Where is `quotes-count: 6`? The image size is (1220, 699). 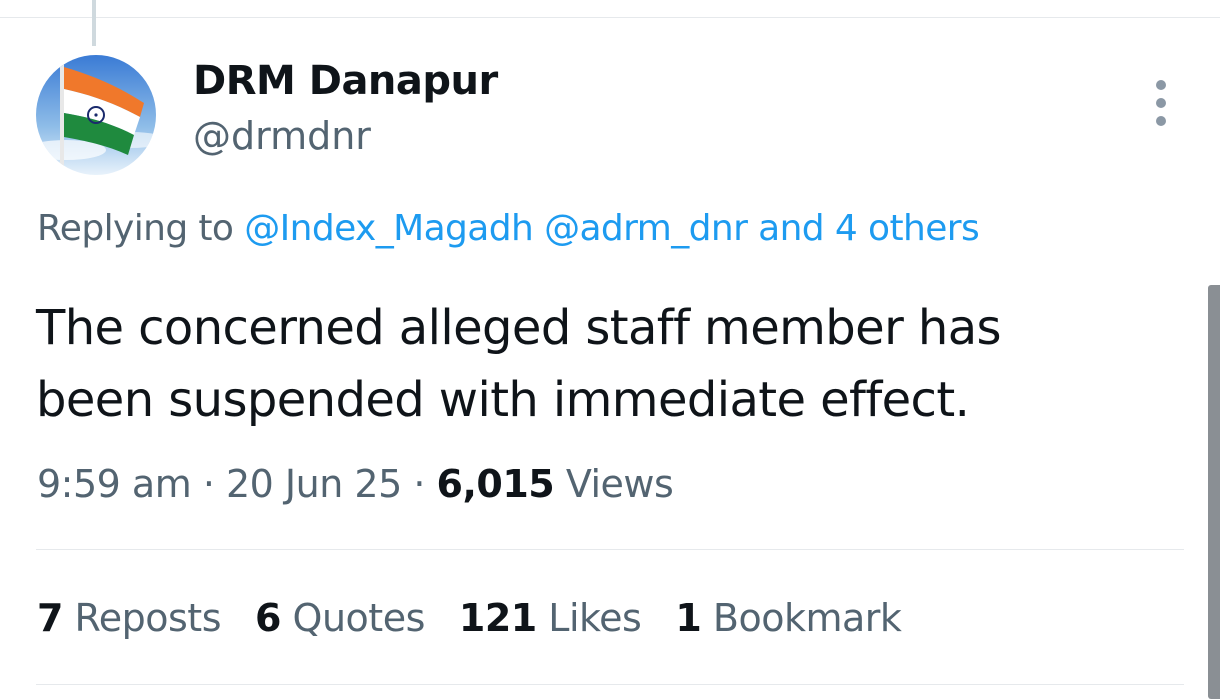 quotes-count: 6 is located at coordinates (268, 618).